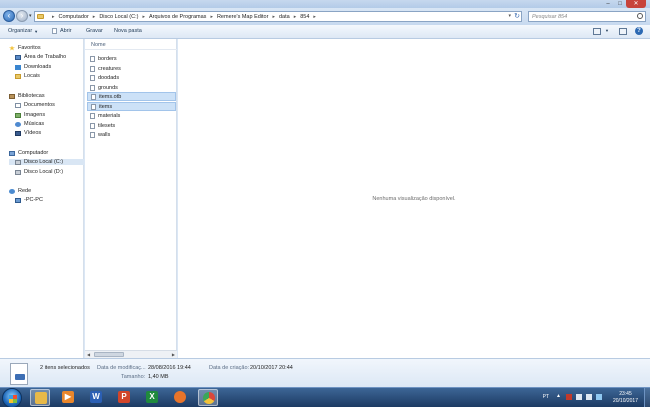 The width and height of the screenshot is (650, 407). What do you see at coordinates (647, 397) in the screenshot?
I see `show-desktop-button` at bounding box center [647, 397].